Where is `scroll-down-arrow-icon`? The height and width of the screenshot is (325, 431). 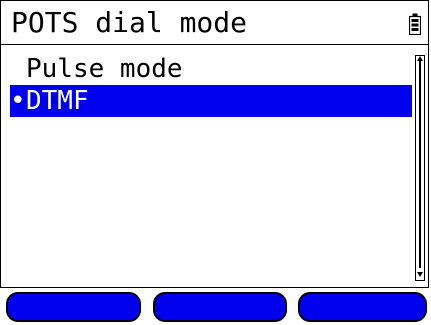 scroll-down-arrow-icon is located at coordinates (420, 274).